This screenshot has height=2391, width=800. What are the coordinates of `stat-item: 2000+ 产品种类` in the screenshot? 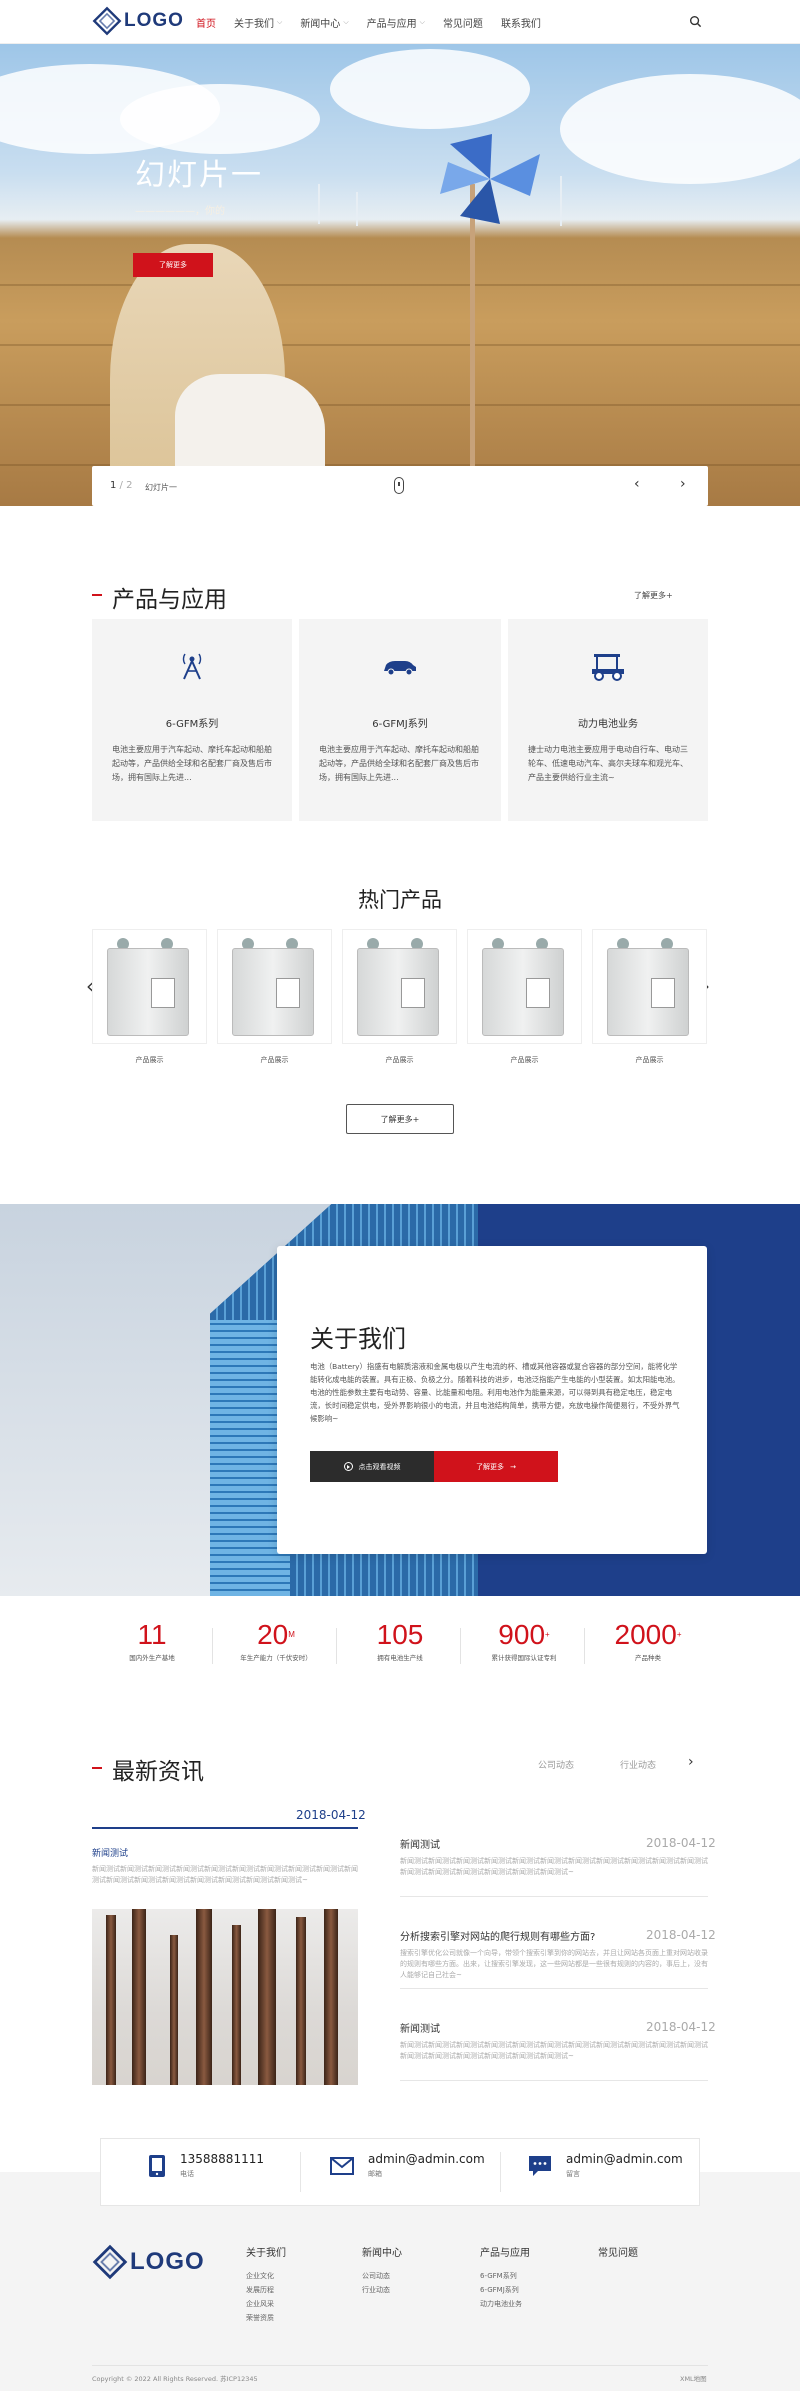 It's located at (648, 1641).